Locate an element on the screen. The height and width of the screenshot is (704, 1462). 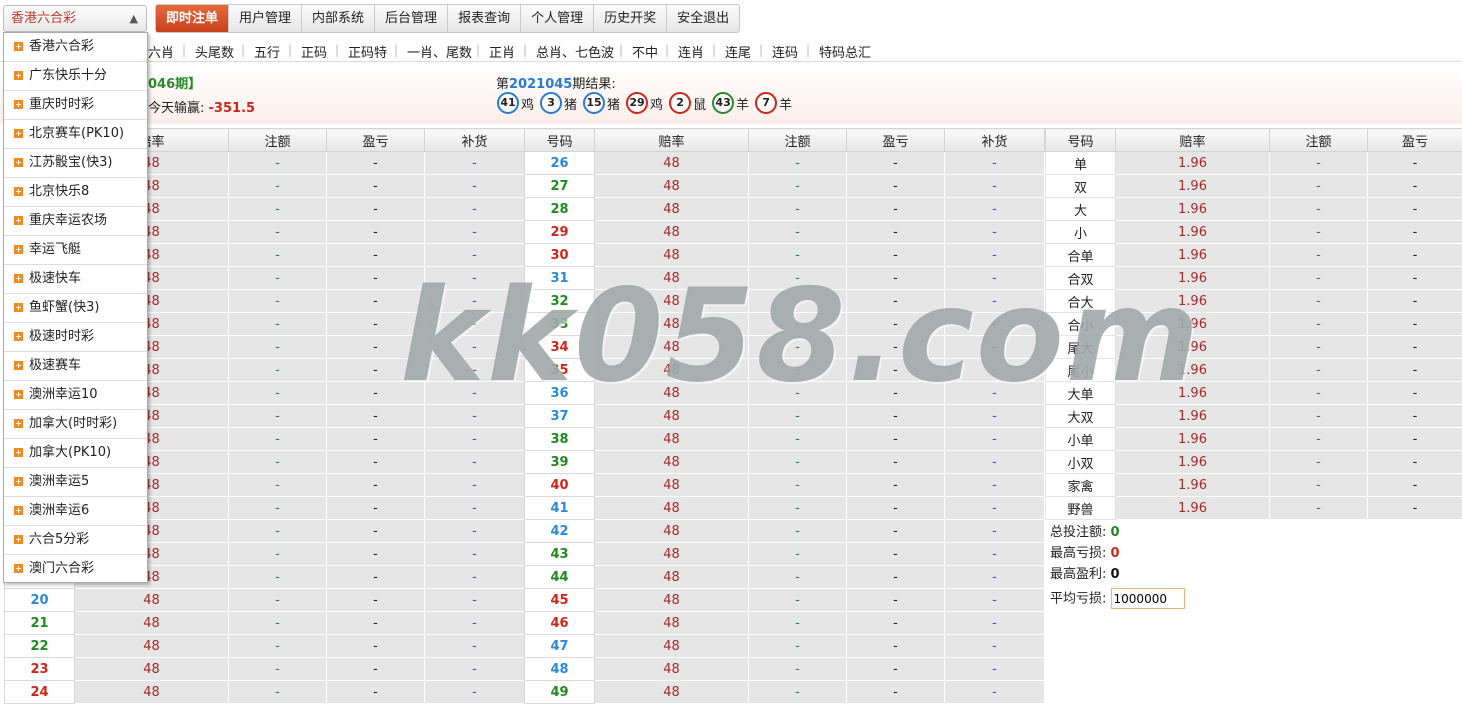
dropdown-item: + 北京快乐8 is located at coordinates (75, 192).